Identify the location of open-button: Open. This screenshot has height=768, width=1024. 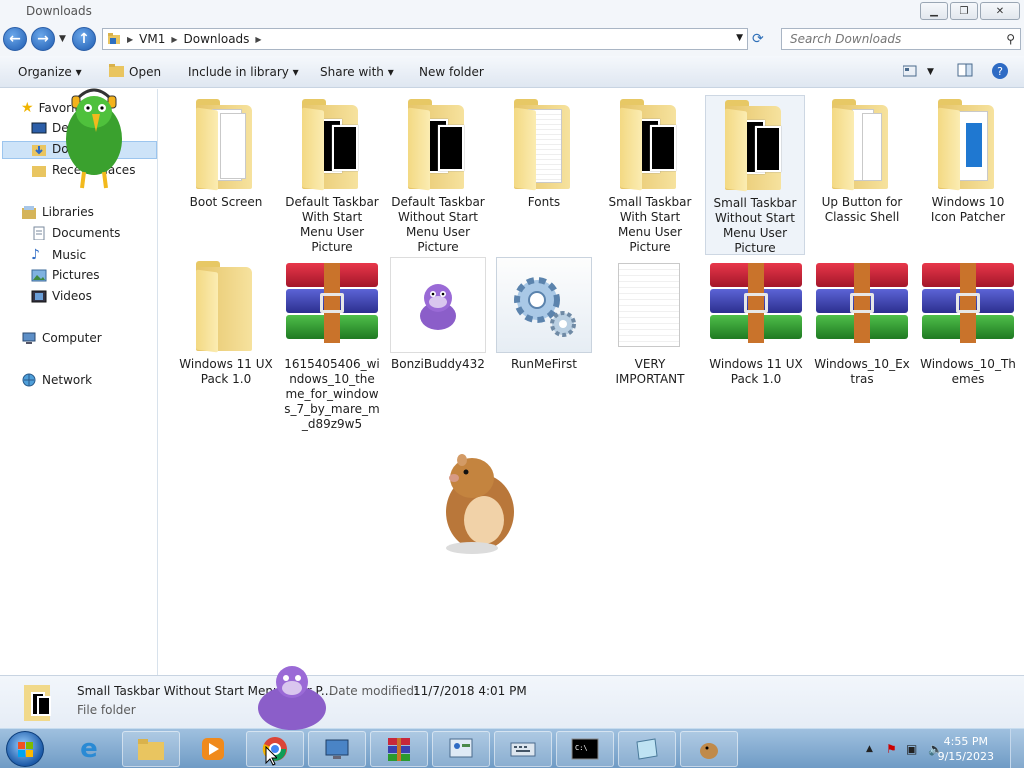
(145, 72).